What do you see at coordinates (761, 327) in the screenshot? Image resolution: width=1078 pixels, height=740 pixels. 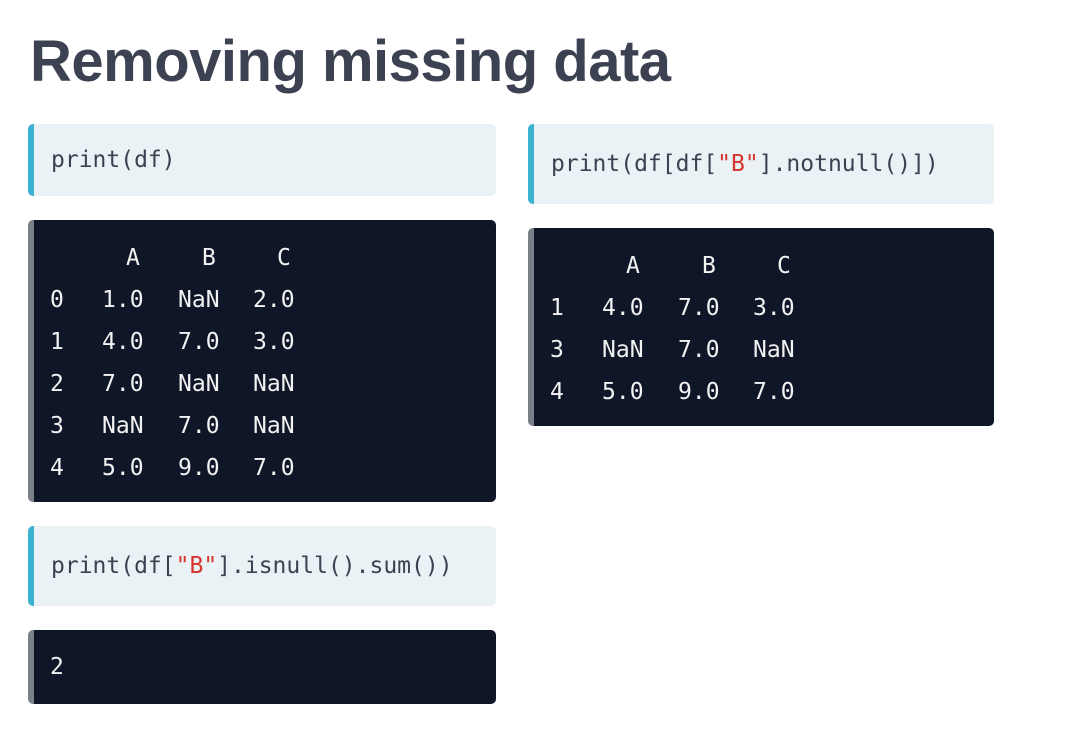 I see `output-block-filtered-dataframe: A B C 1 4.0 7.0 3.0 3 NaN 7.0 NaN 4 5.0 9.0 7.0` at bounding box center [761, 327].